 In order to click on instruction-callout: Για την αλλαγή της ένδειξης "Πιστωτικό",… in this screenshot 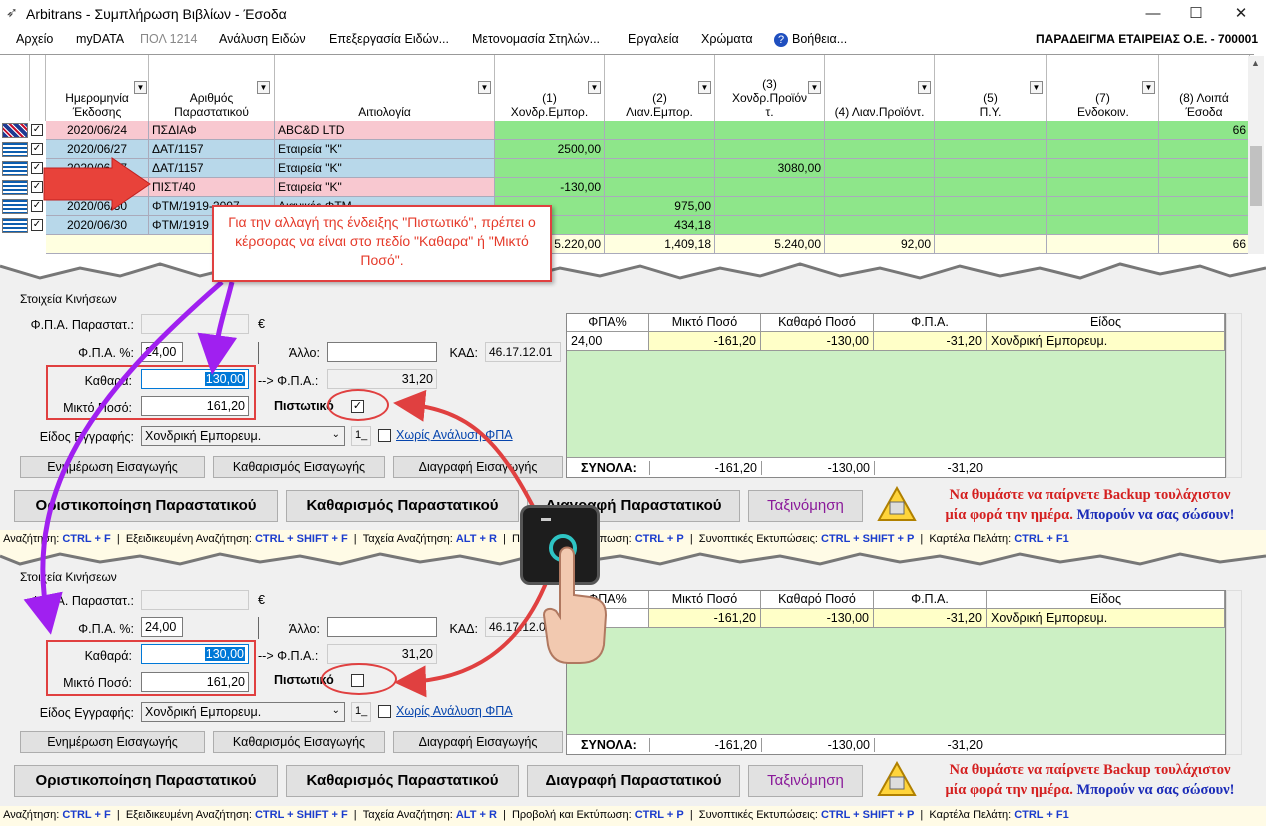, I will do `click(382, 243)`.